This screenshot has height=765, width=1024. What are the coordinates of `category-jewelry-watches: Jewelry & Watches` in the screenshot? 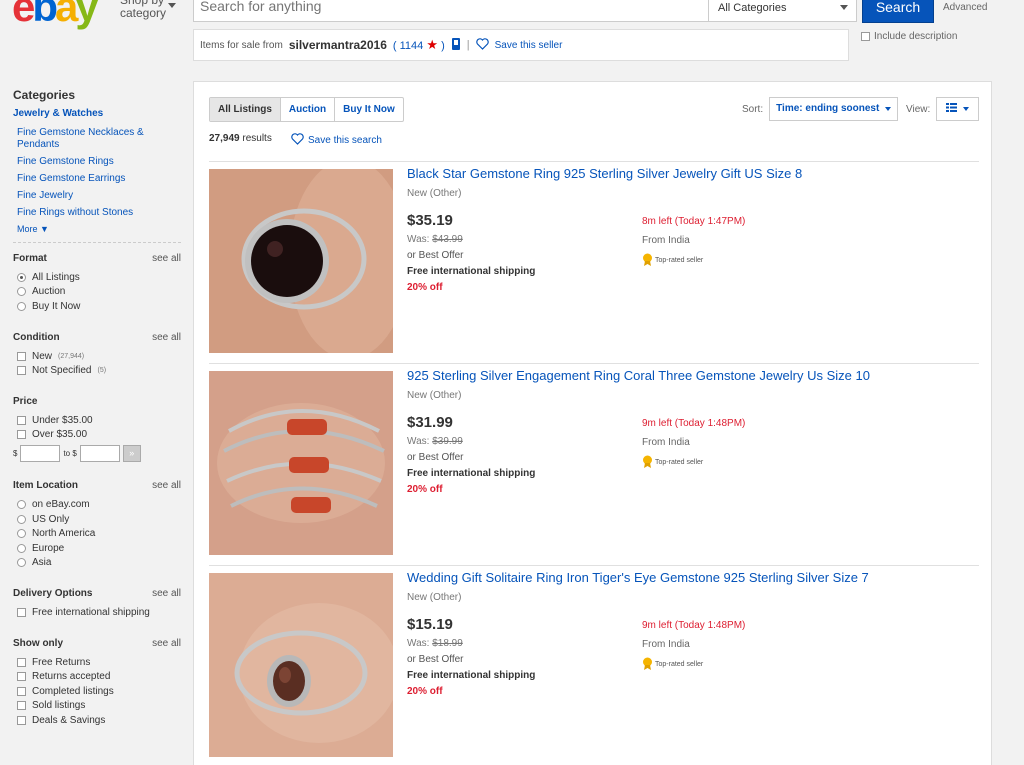 It's located at (97, 113).